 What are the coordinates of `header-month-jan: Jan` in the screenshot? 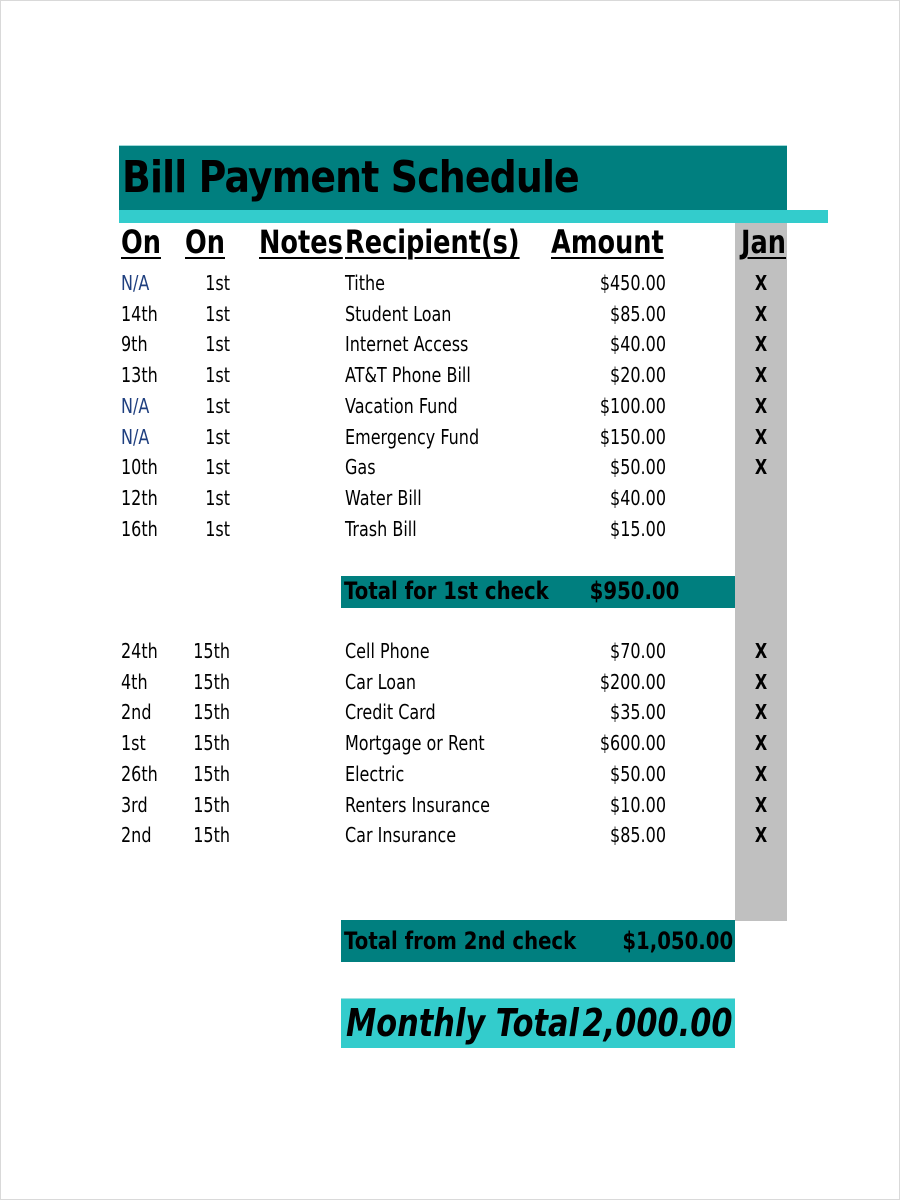 It's located at (764, 242).